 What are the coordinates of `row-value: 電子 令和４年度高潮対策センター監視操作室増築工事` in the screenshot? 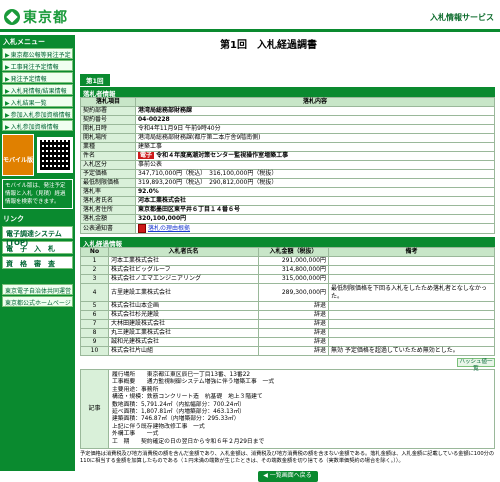 It's located at (315, 156).